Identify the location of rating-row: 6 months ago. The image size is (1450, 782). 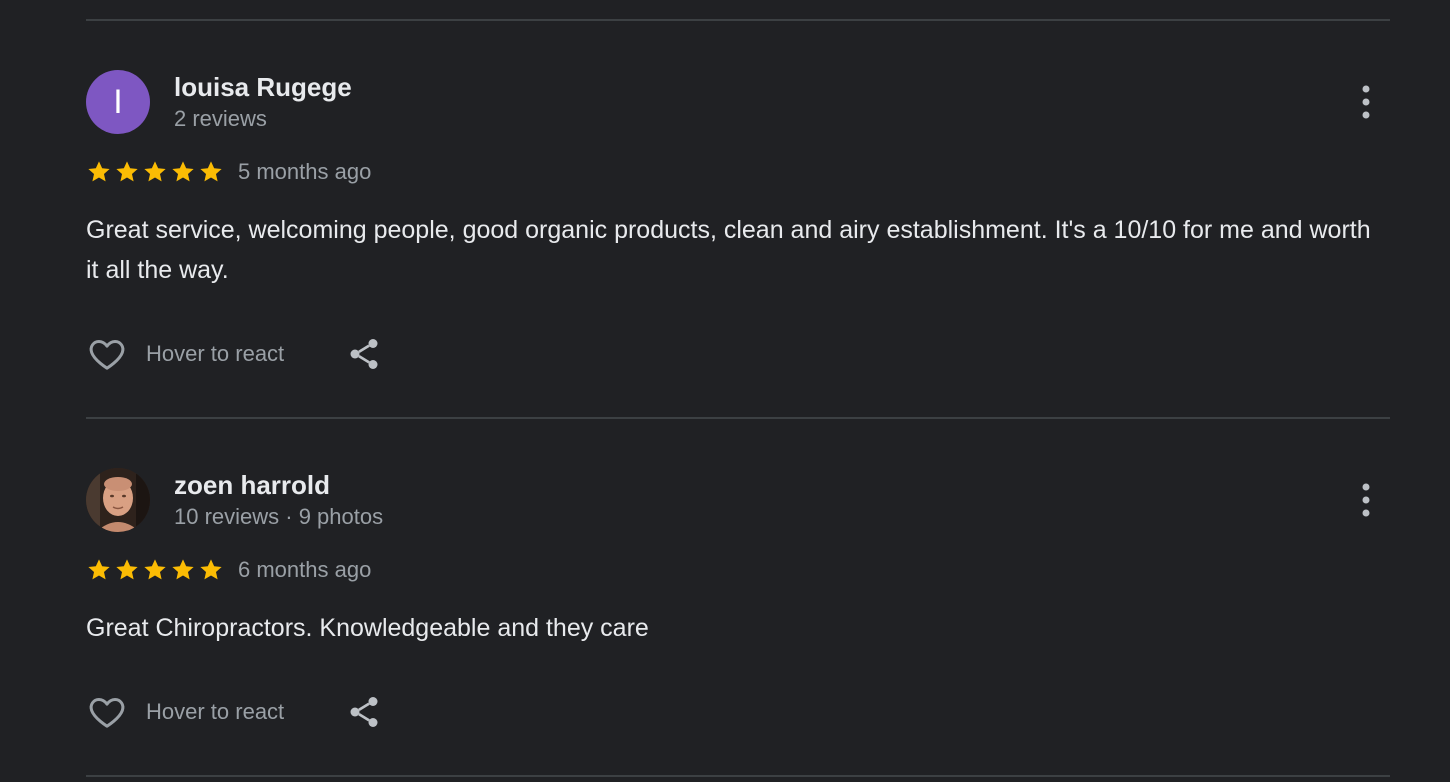
(228, 570).